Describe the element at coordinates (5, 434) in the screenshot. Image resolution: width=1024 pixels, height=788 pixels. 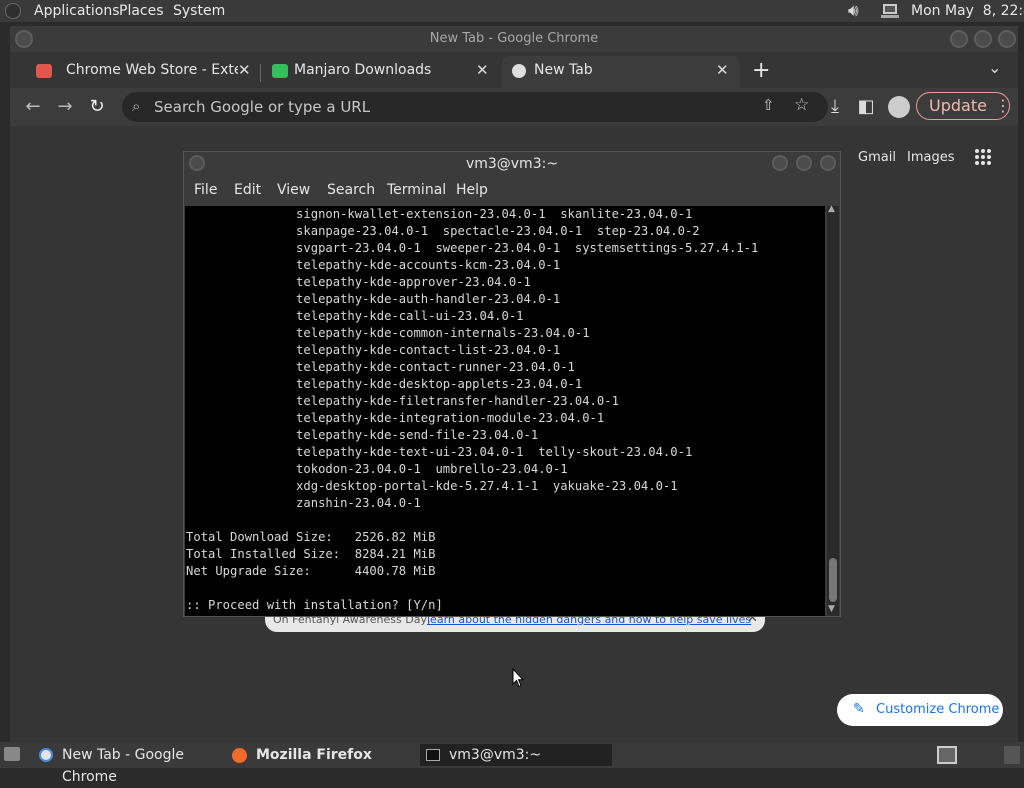
I see `desktop-edge` at that location.